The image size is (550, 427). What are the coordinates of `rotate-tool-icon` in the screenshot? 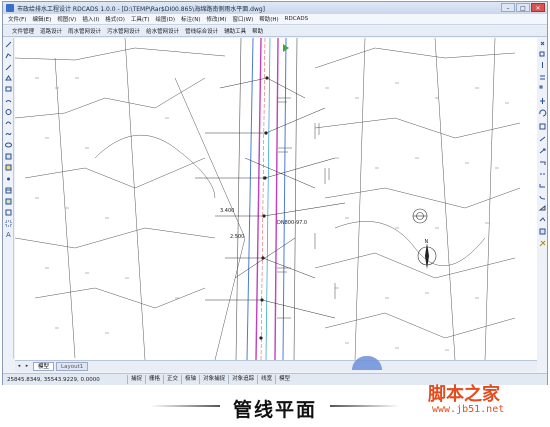 It's located at (543, 113).